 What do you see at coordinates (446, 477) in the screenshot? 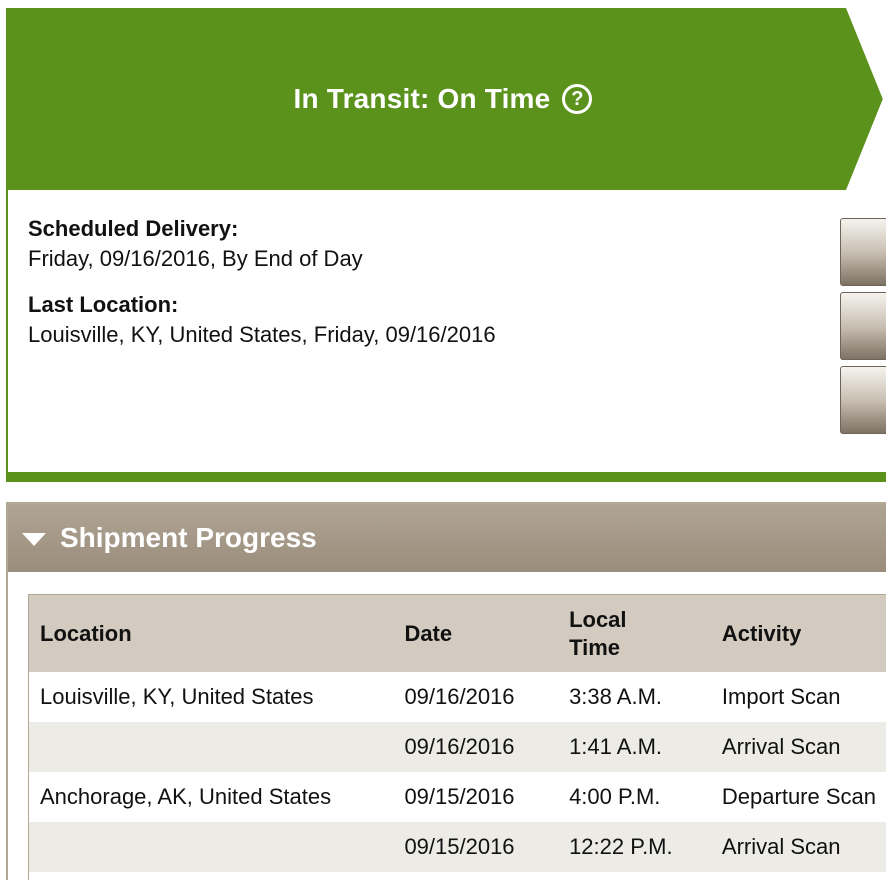
I see `status-bottom-bar` at bounding box center [446, 477].